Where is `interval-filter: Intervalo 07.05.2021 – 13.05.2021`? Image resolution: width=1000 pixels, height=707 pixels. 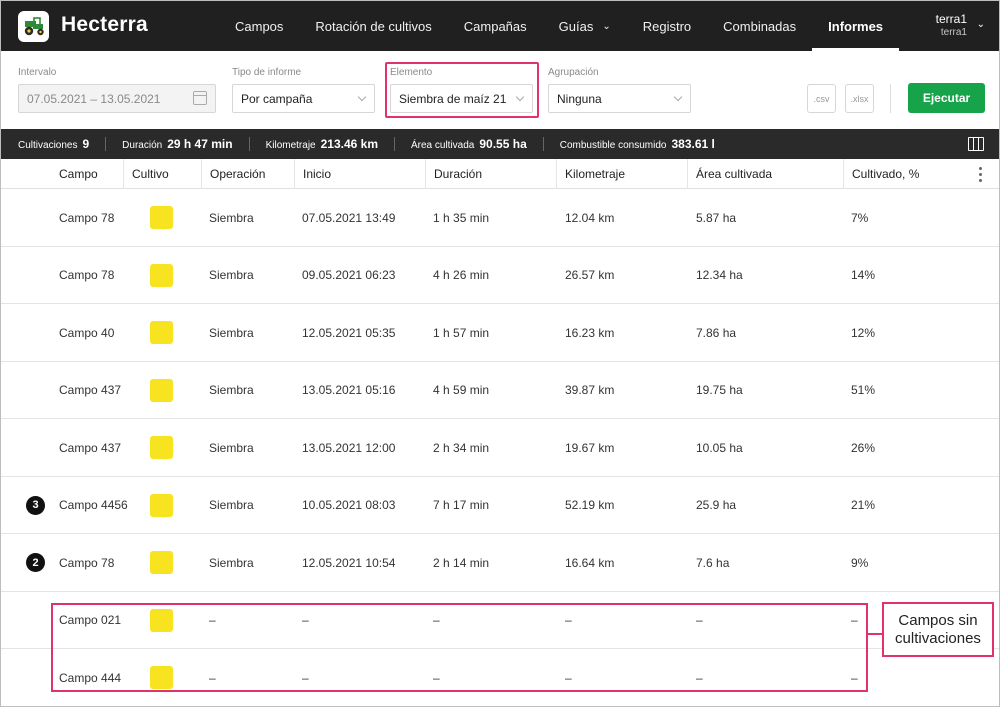
interval-filter: Intervalo 07.05.2021 – 13.05.2021 is located at coordinates (117, 90).